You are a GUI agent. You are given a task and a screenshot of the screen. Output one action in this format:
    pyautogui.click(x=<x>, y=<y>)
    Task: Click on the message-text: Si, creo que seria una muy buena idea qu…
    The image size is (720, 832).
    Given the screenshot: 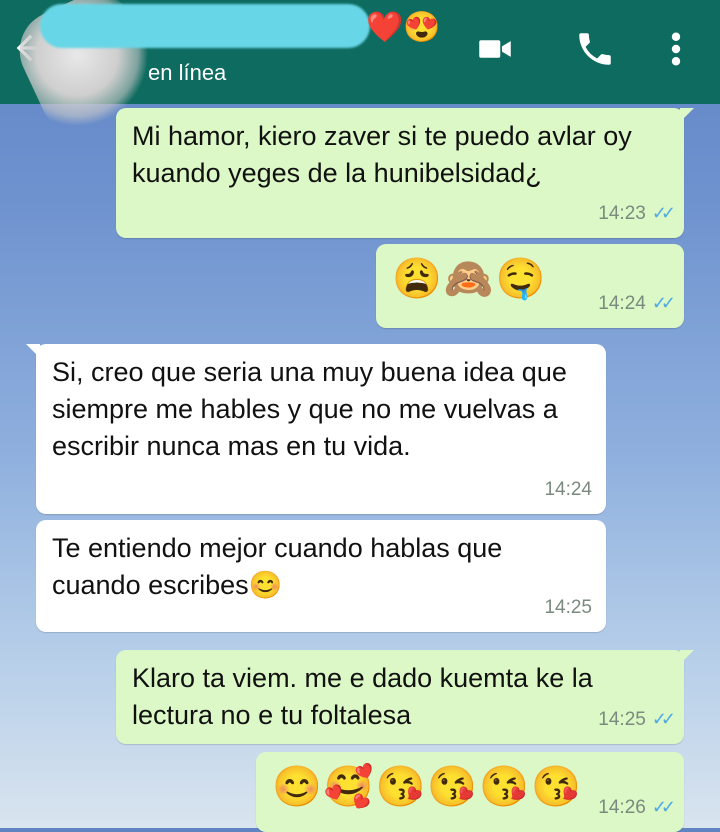 What is the action you would take?
    pyautogui.click(x=309, y=409)
    